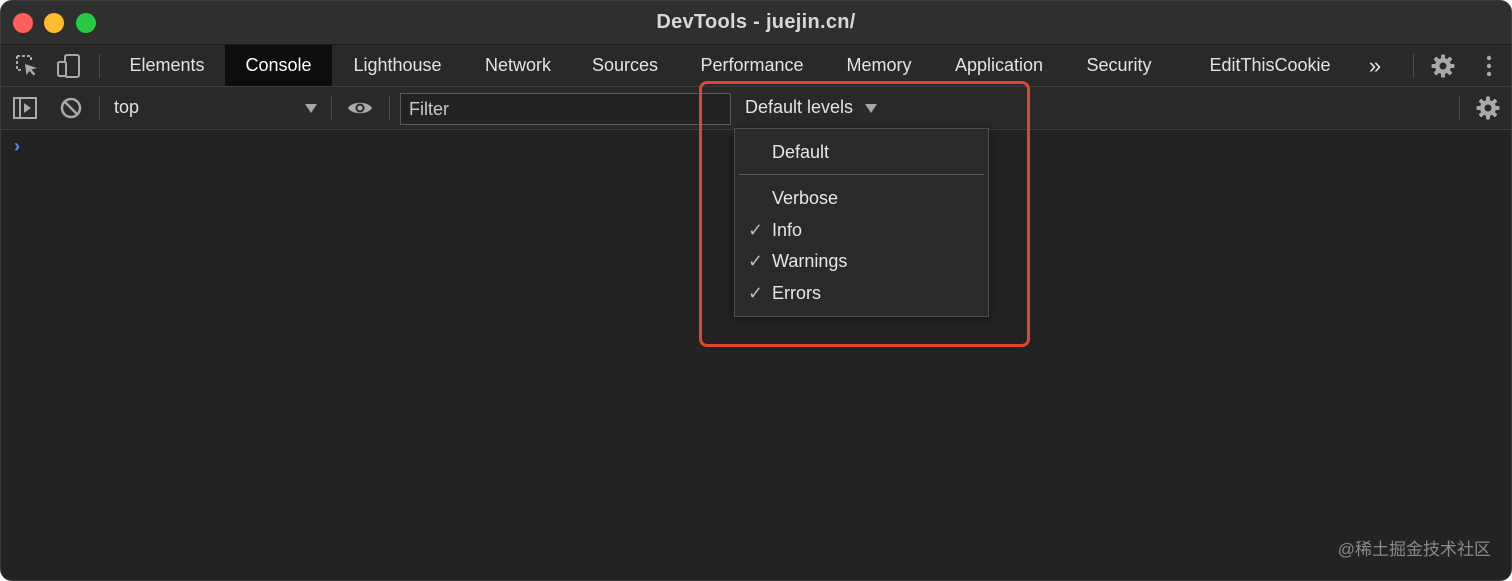 The height and width of the screenshot is (581, 1512). What do you see at coordinates (805, 198) in the screenshot?
I see `menu-item-label: Verbose` at bounding box center [805, 198].